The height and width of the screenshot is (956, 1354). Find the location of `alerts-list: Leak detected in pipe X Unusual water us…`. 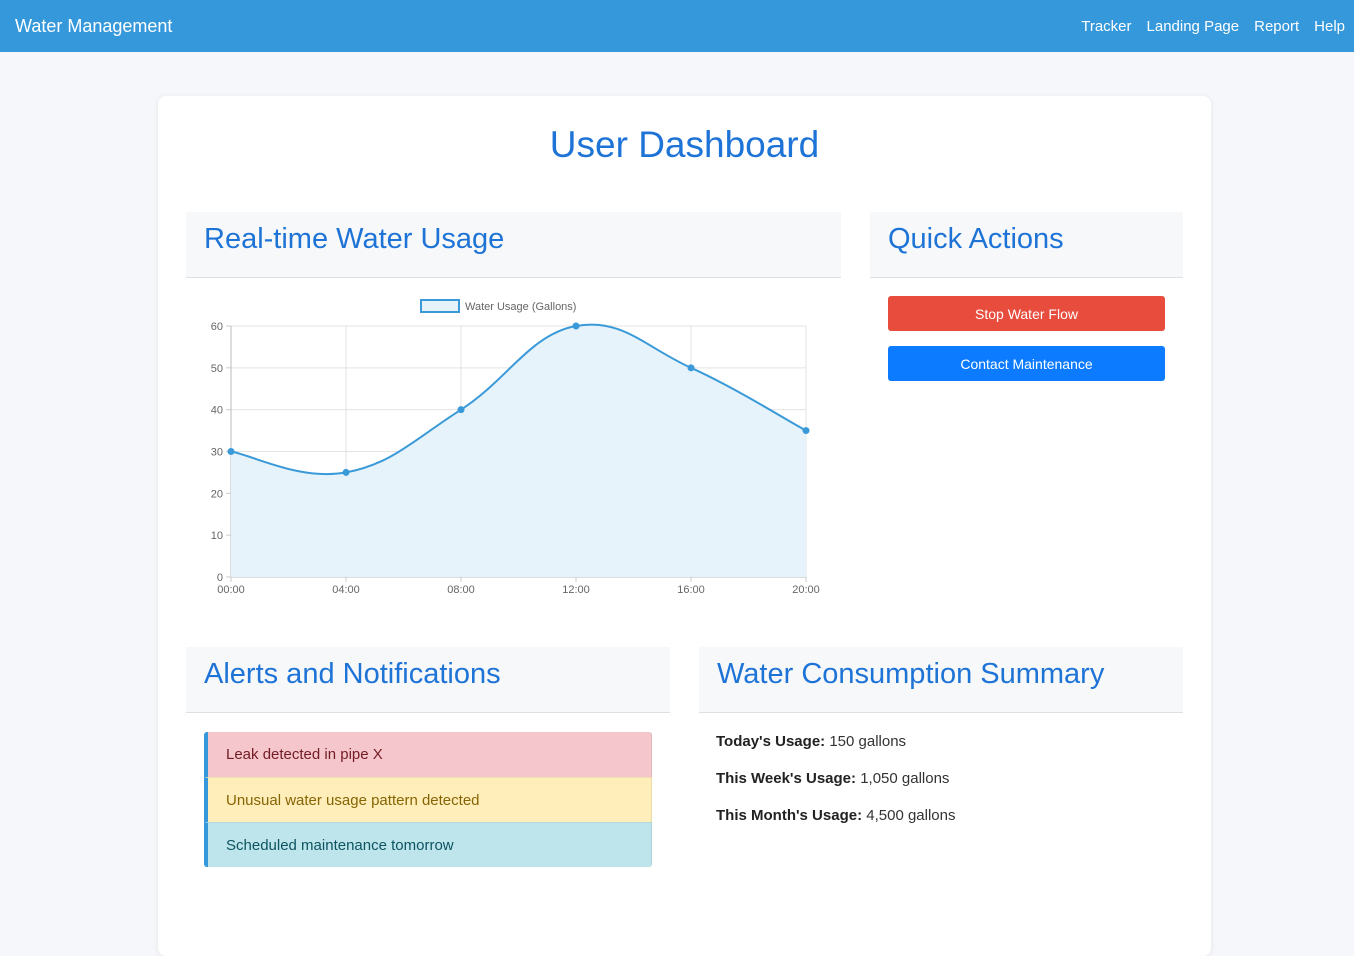

alerts-list: Leak detected in pipe X Unusual water us… is located at coordinates (428, 799).